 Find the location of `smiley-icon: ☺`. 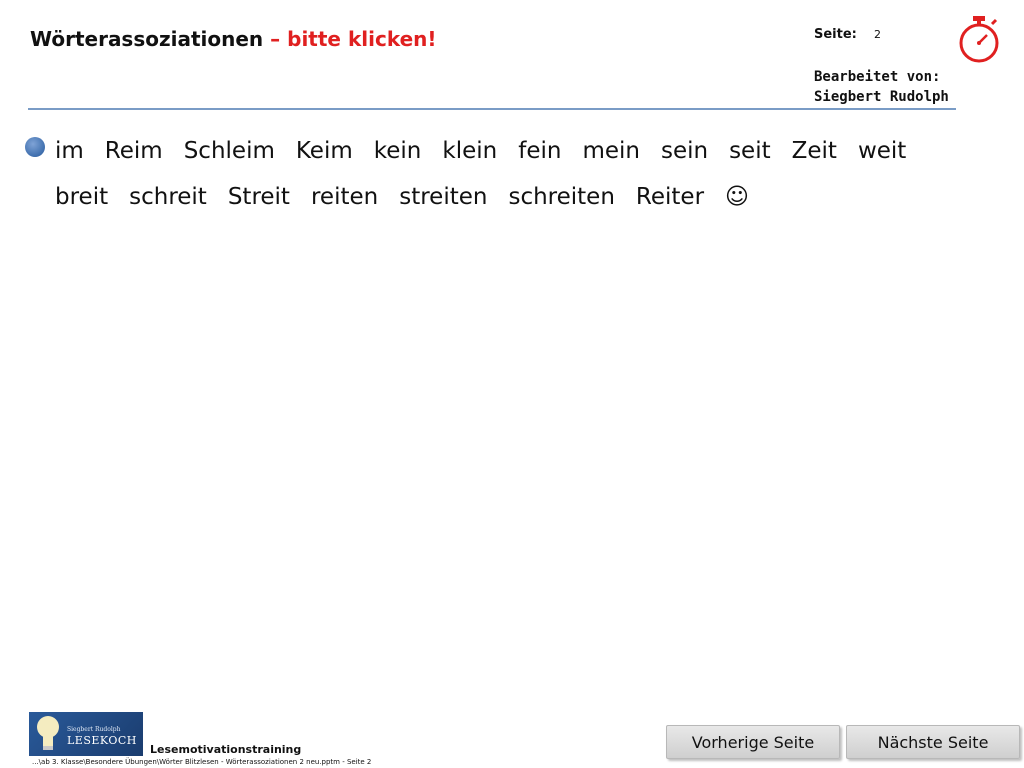

smiley-icon: ☺ is located at coordinates (737, 197).